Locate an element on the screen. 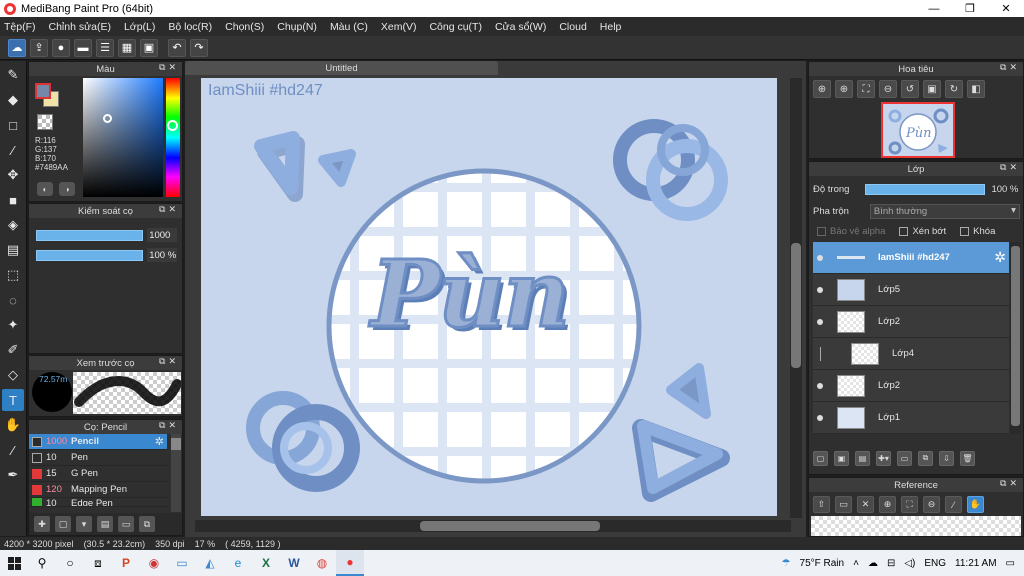 This screenshot has width=1024, height=576. bucket-tool-icon: ◈ is located at coordinates (13, 225).